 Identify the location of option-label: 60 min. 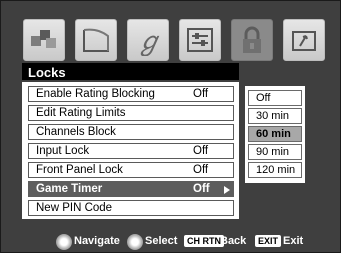
(273, 134).